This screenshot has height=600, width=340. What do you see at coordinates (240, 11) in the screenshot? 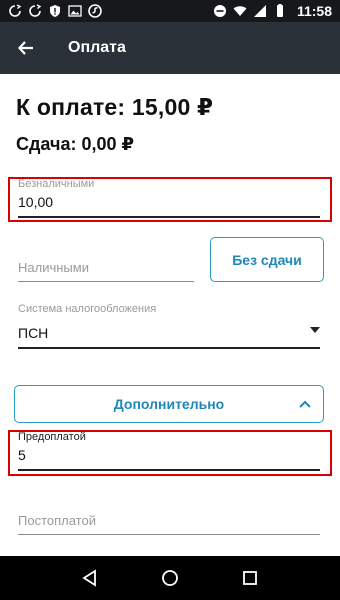
I see `wifi-icon` at bounding box center [240, 11].